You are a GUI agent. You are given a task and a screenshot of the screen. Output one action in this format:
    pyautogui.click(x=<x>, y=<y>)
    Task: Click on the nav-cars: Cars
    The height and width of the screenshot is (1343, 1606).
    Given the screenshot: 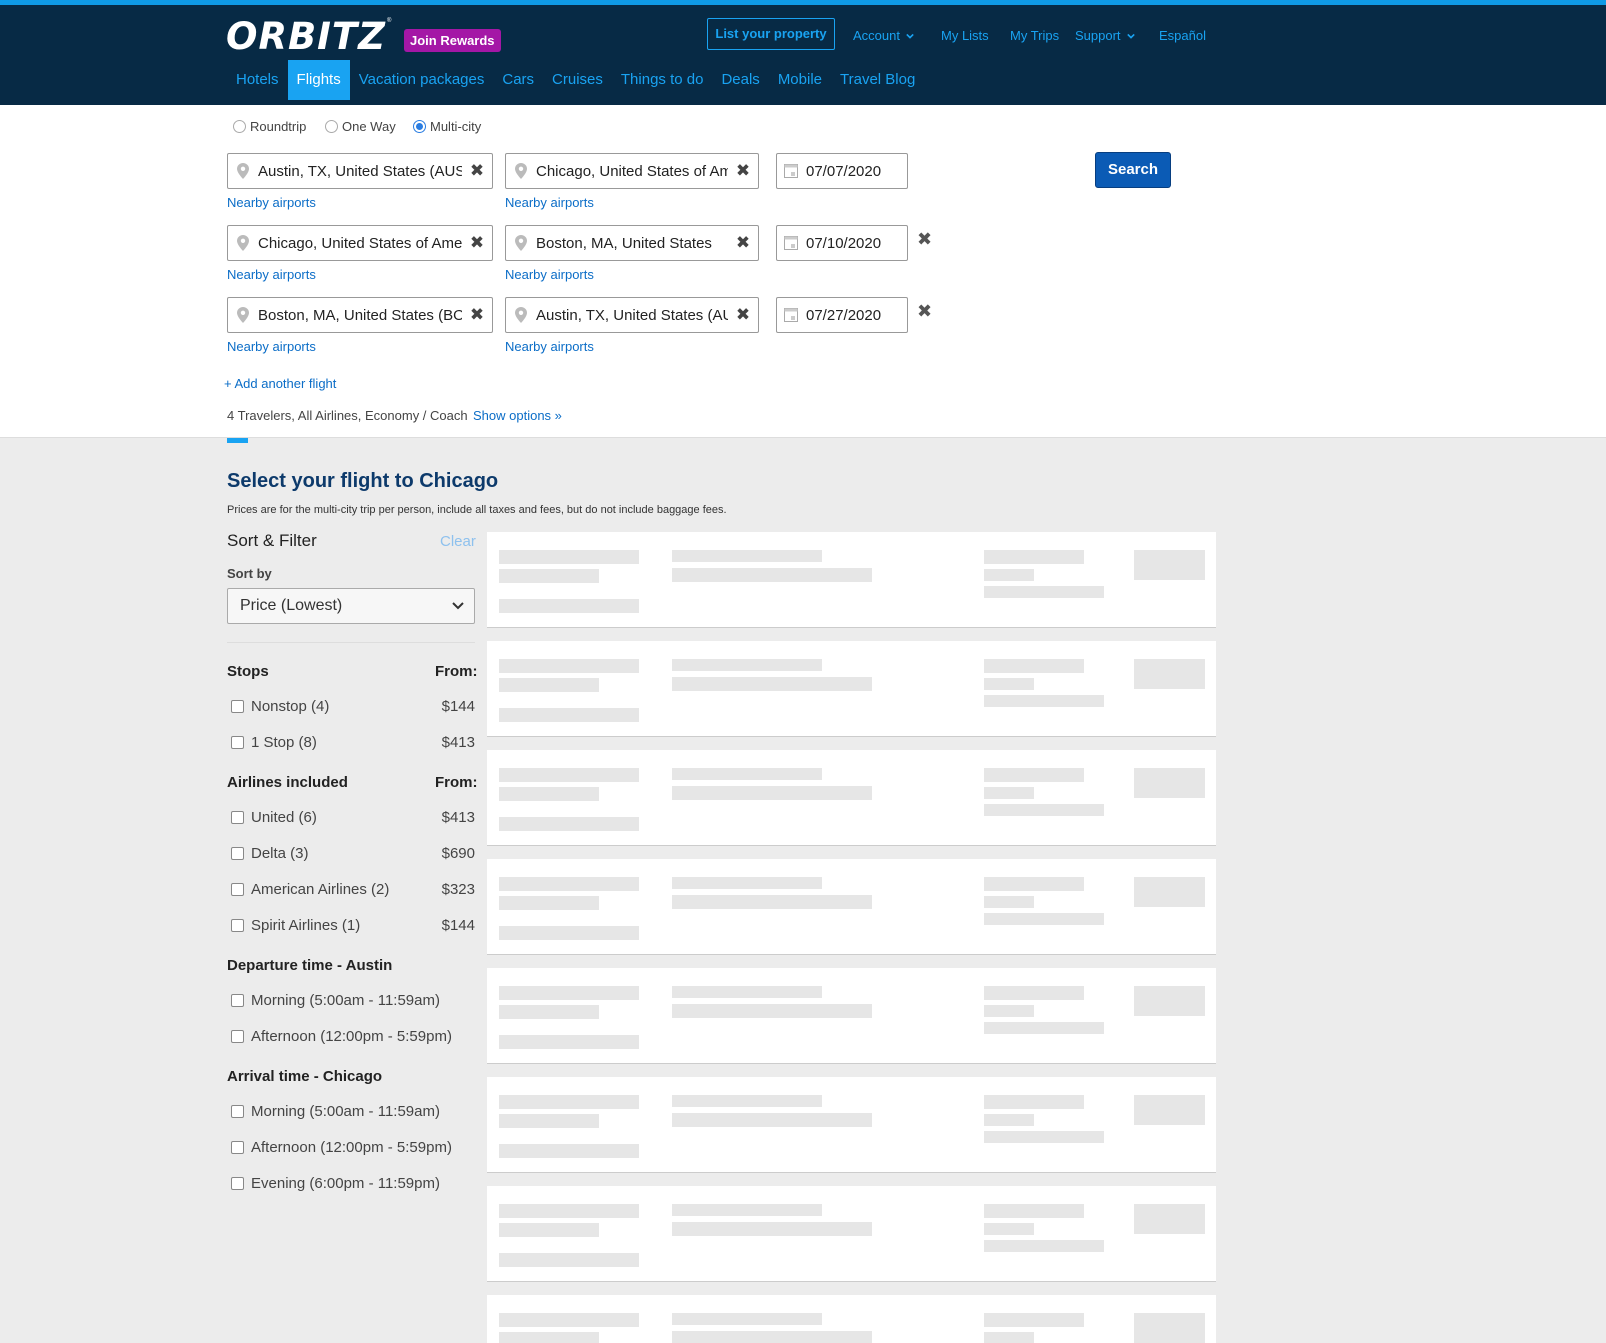 What is the action you would take?
    pyautogui.click(x=518, y=80)
    